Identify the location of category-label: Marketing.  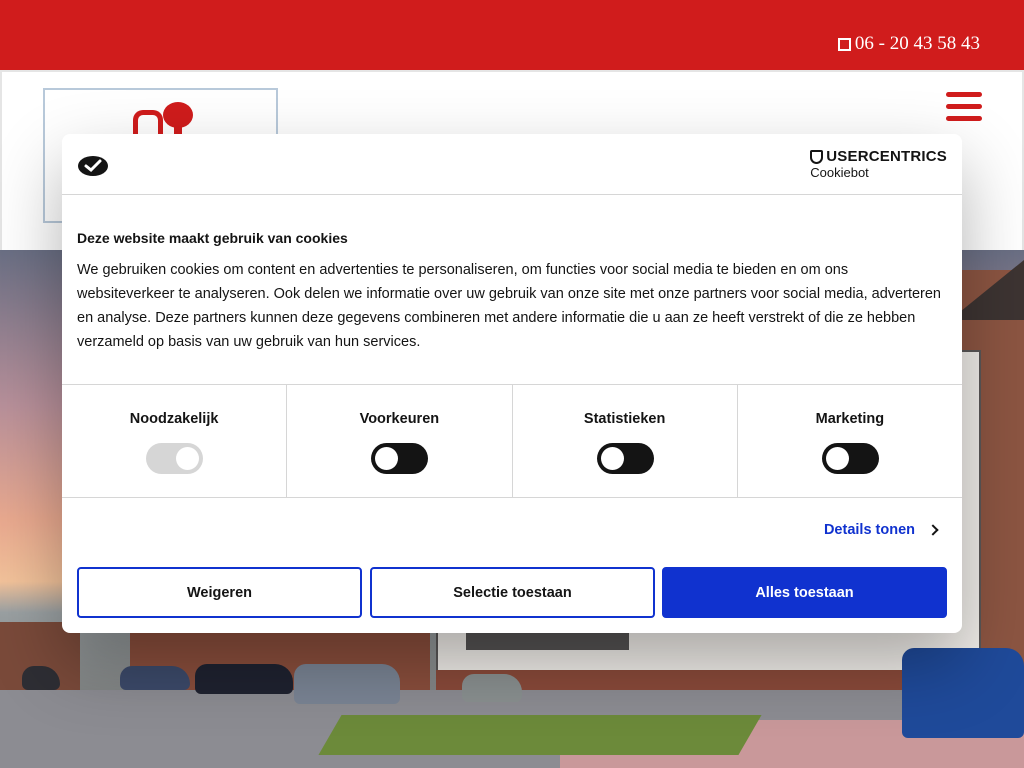
(850, 419).